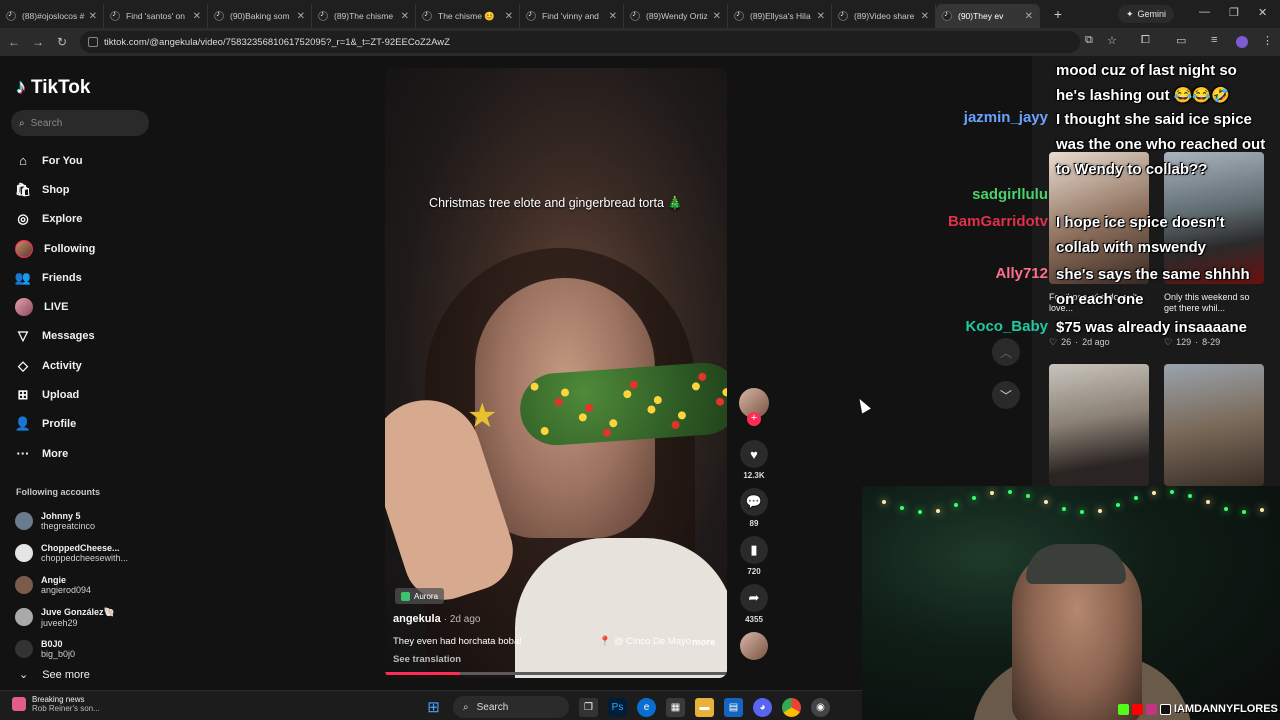 Image resolution: width=1280 pixels, height=720 pixels. What do you see at coordinates (588, 707) in the screenshot?
I see `task-view-icon: ❐` at bounding box center [588, 707].